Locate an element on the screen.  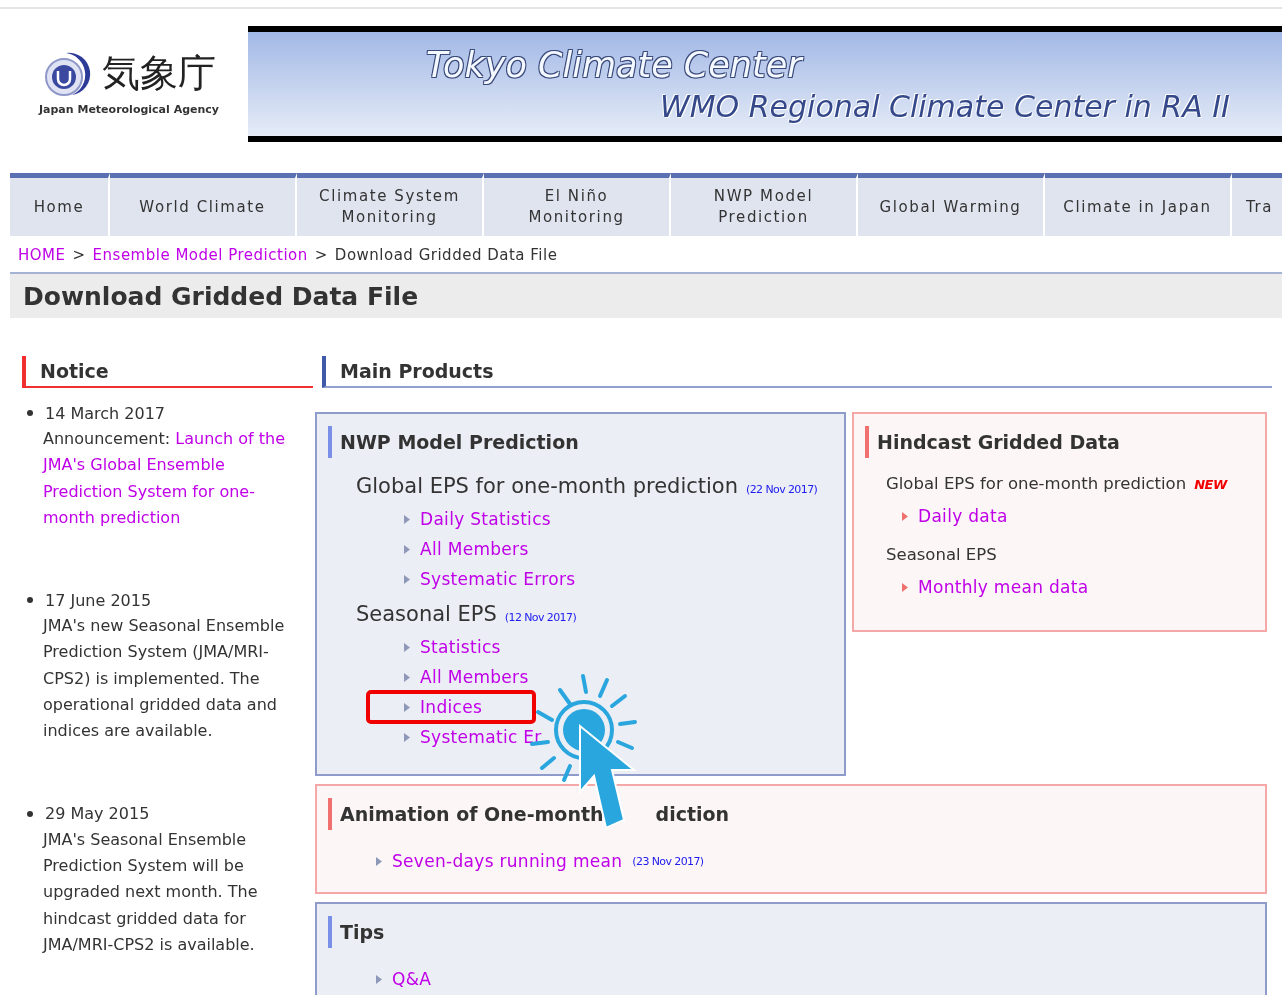
notice-date: 29 May 2015 is located at coordinates (97, 814).